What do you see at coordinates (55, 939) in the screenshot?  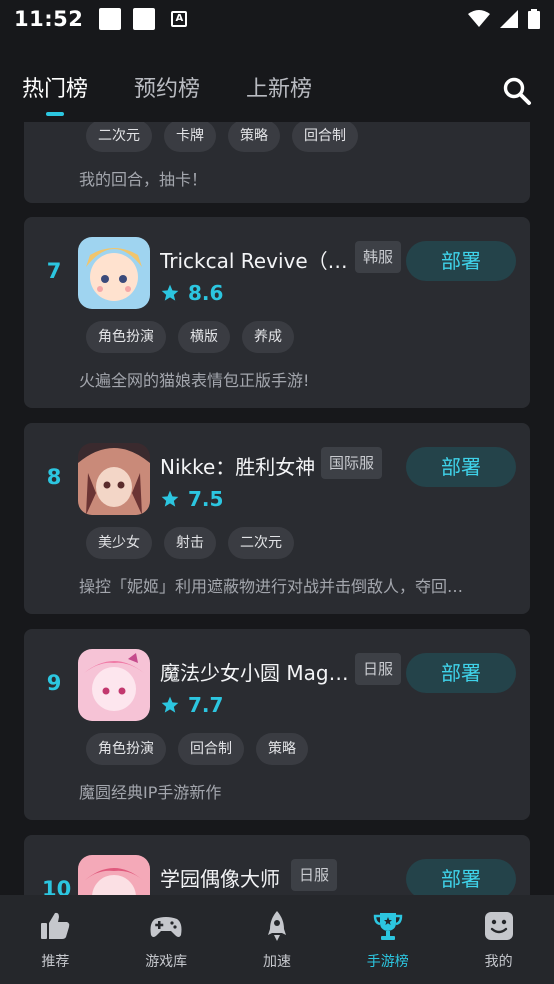 I see `nav-recommend: 推荐` at bounding box center [55, 939].